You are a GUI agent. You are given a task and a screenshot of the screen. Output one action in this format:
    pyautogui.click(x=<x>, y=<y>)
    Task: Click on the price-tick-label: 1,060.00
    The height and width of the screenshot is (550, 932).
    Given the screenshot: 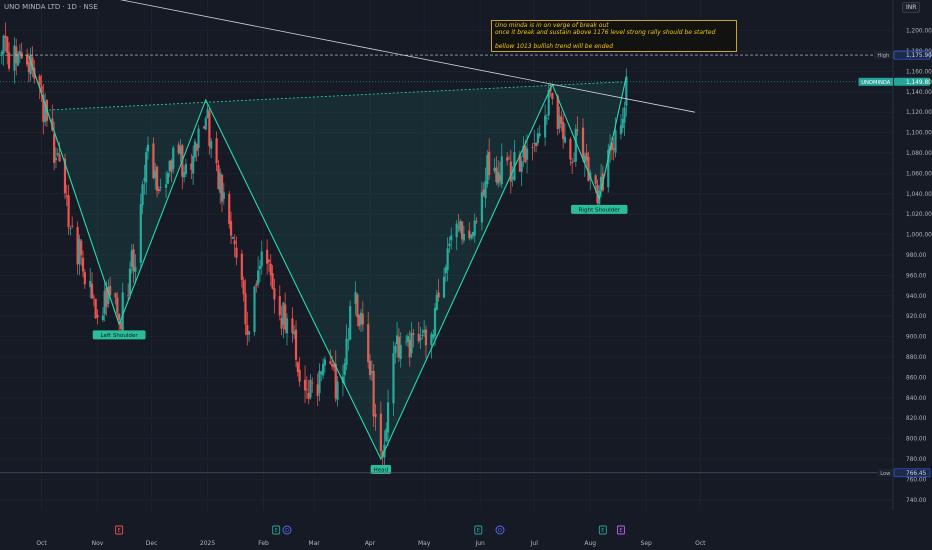 What is the action you would take?
    pyautogui.click(x=919, y=174)
    